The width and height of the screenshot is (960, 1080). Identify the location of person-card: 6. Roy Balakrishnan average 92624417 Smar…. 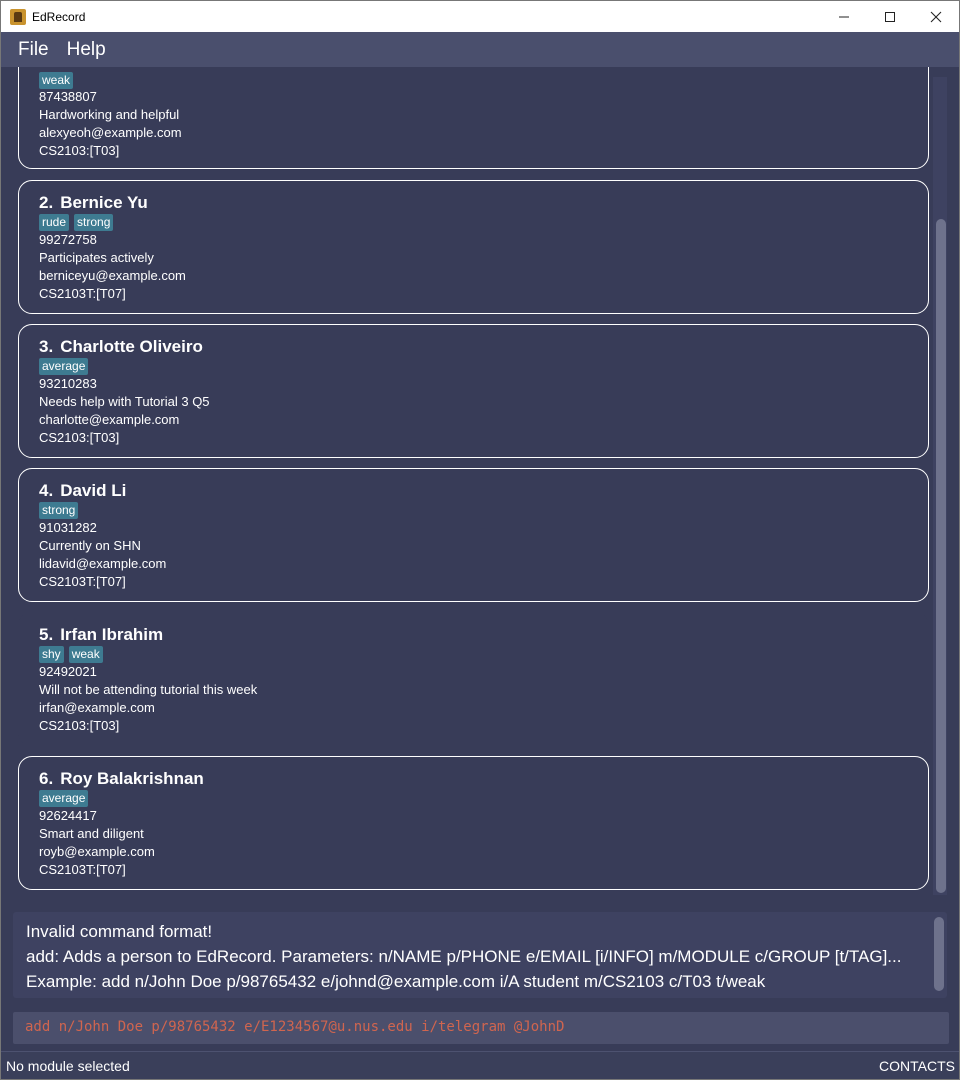
(473, 823).